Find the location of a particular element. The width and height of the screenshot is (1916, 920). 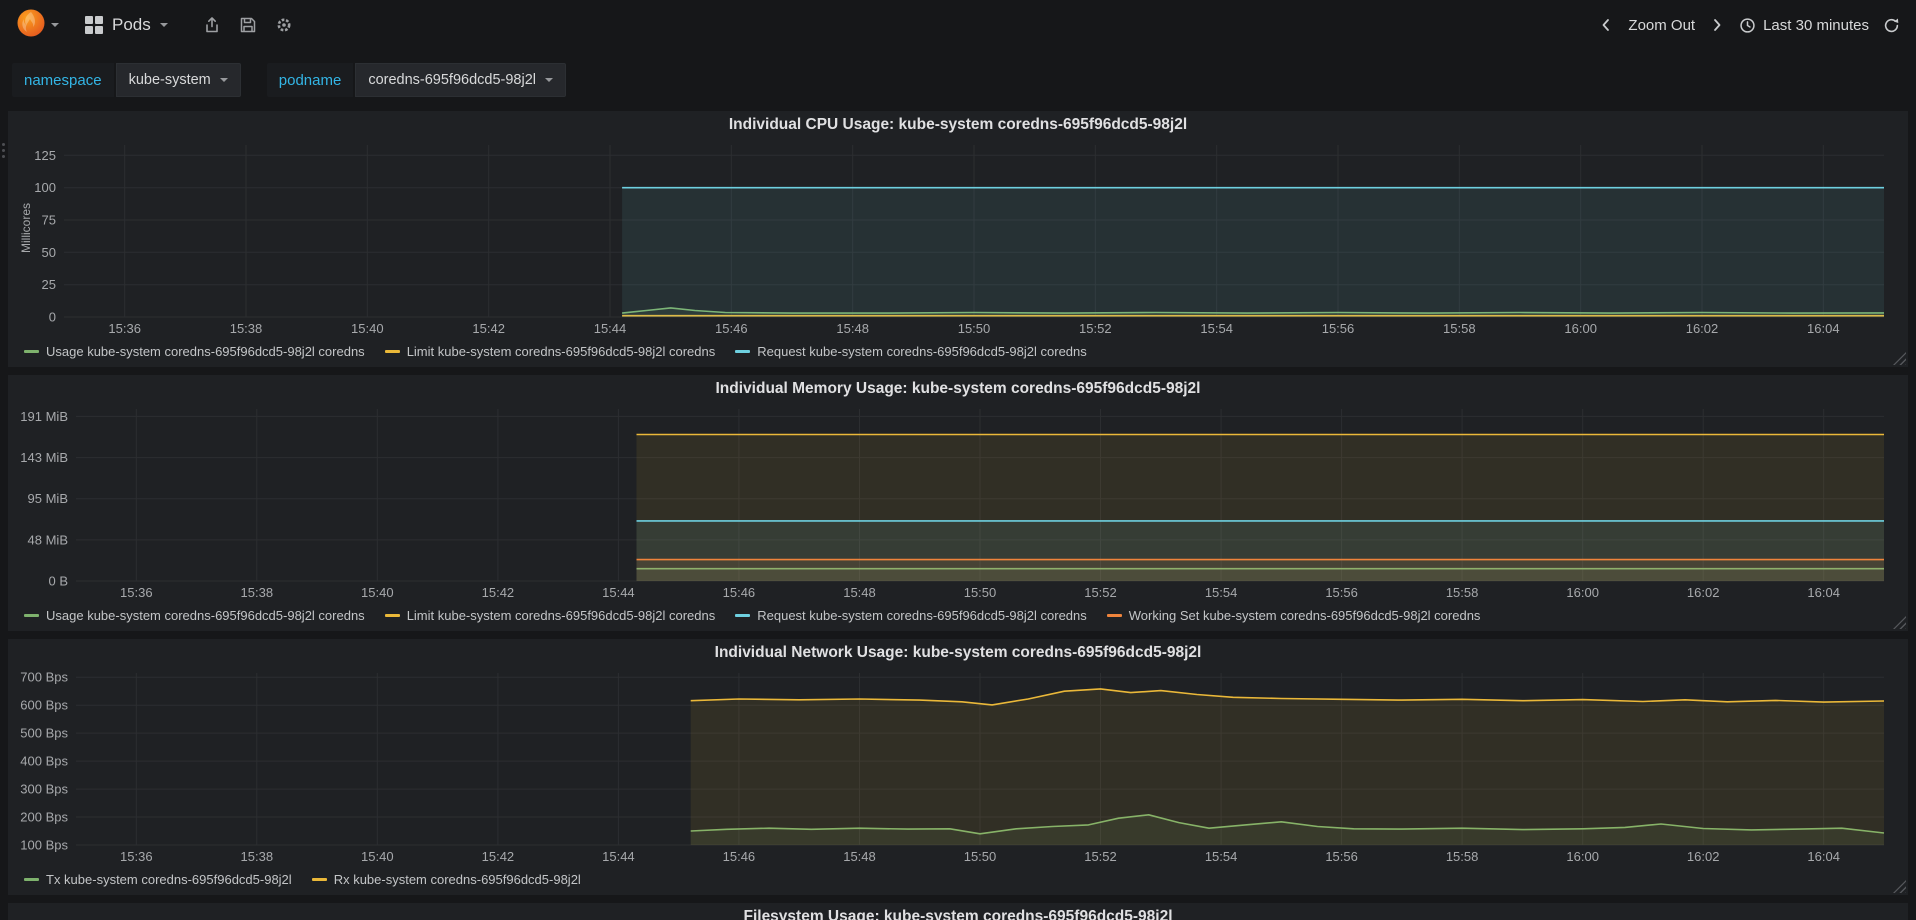

clock-icon is located at coordinates (1747, 25).